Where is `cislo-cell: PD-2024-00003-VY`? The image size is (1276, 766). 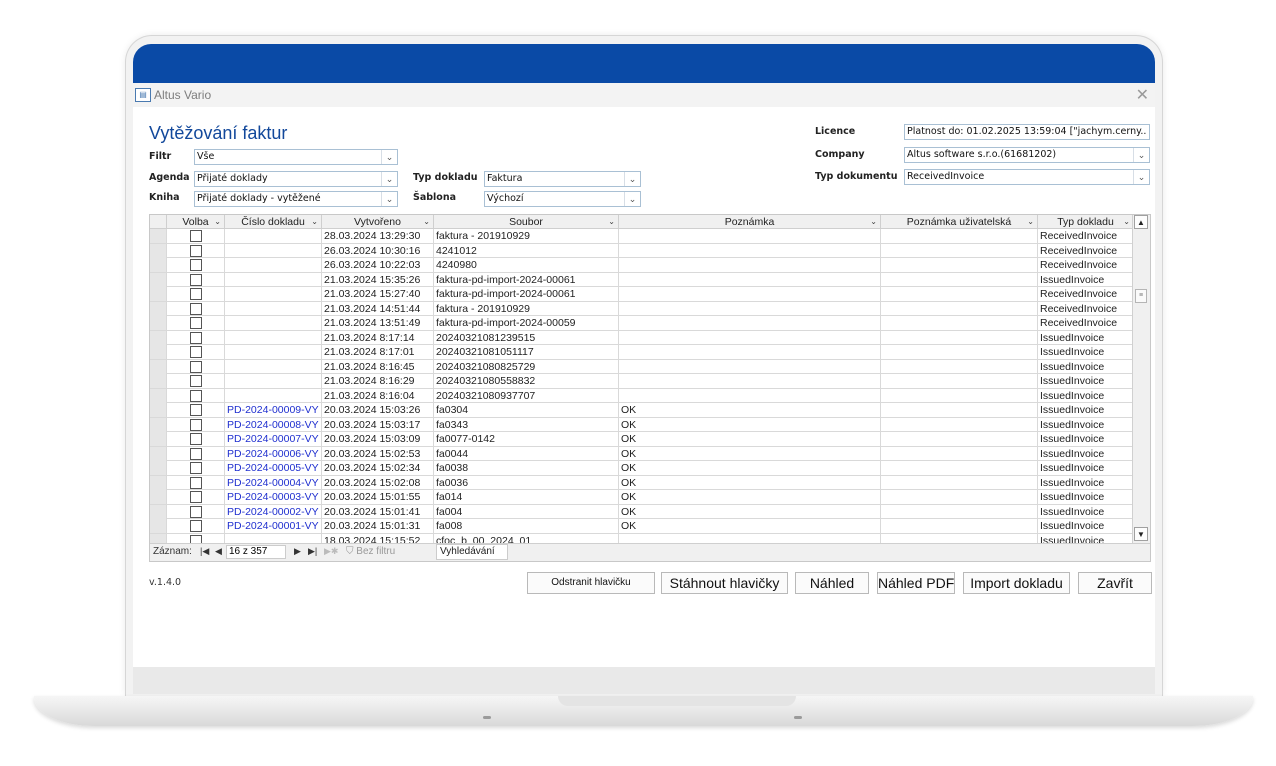 cislo-cell: PD-2024-00003-VY is located at coordinates (273, 497).